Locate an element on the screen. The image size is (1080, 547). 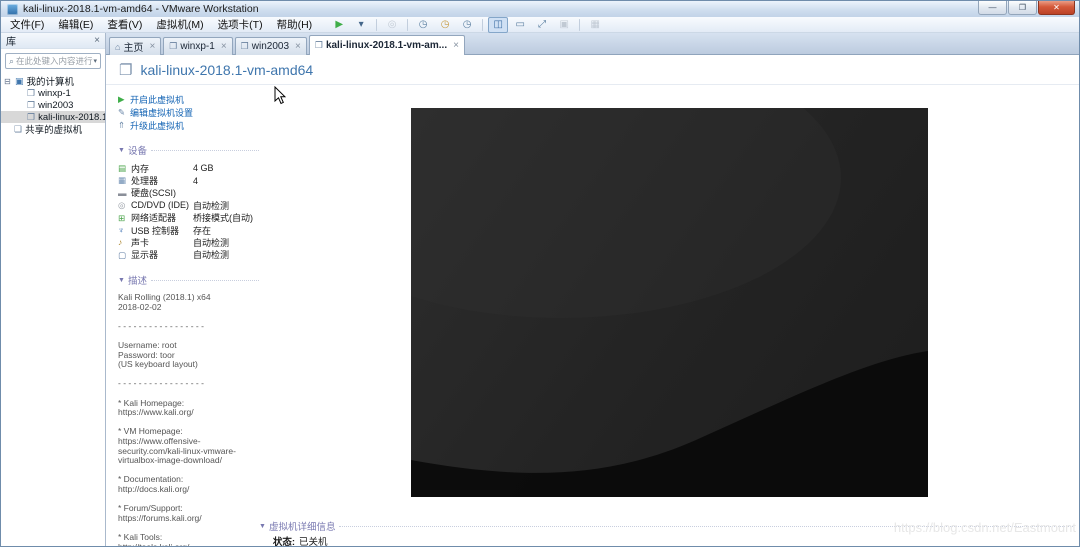
tab-home: ⌂ 主页 × is located at coordinates (135, 46).